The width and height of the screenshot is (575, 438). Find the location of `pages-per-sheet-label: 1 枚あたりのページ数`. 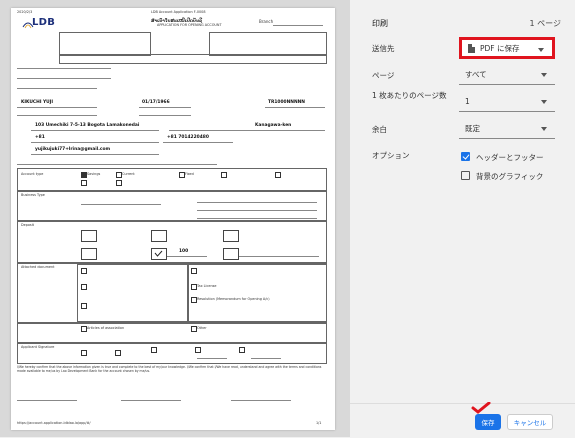

pages-per-sheet-label: 1 枚あたりのページ数 is located at coordinates (409, 95).